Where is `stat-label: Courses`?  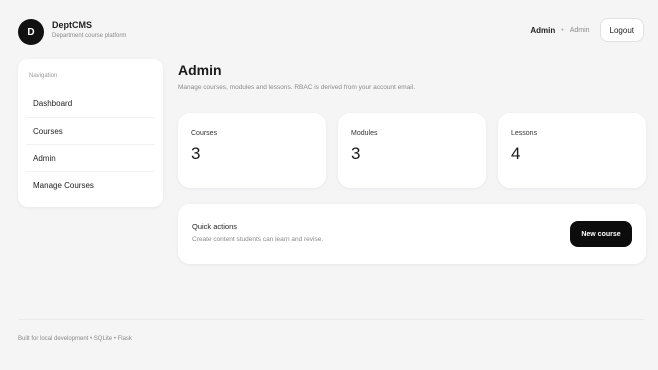 stat-label: Courses is located at coordinates (204, 133).